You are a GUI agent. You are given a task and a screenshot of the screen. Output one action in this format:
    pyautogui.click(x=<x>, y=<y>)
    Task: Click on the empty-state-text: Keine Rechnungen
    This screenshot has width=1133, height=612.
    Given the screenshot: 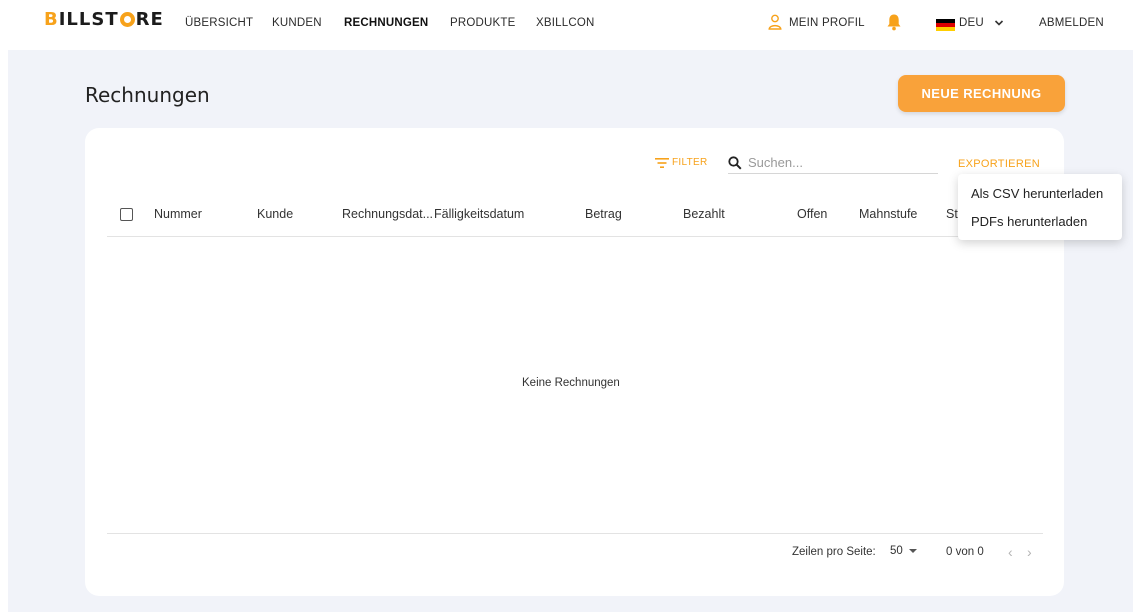 What is the action you would take?
    pyautogui.click(x=571, y=383)
    